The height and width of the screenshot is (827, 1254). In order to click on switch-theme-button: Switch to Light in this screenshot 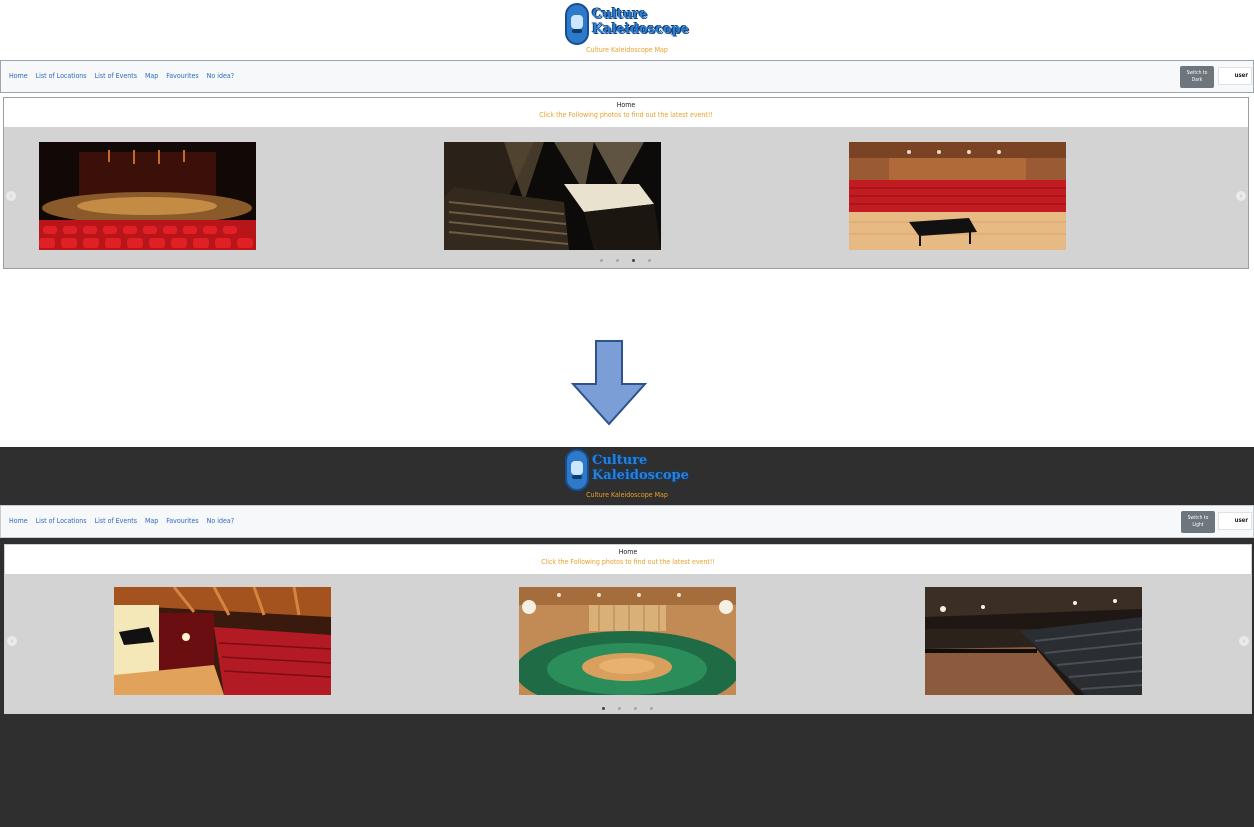, I will do `click(1198, 522)`.